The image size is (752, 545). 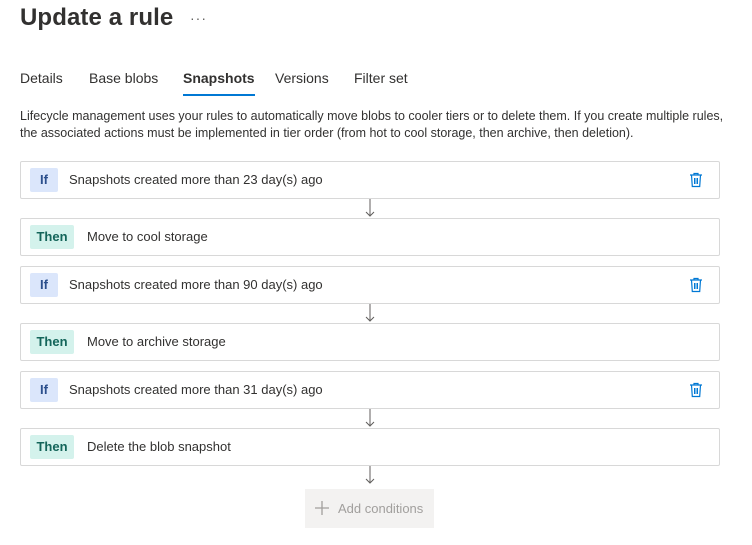 I want to click on then-action-text: Move to cool storage, so click(x=147, y=236).